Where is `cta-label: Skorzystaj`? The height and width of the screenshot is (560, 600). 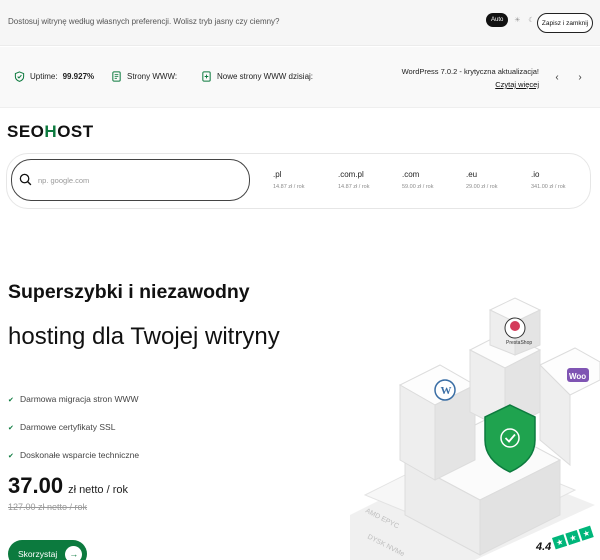
cta-label: Skorzystaj is located at coordinates (38, 554).